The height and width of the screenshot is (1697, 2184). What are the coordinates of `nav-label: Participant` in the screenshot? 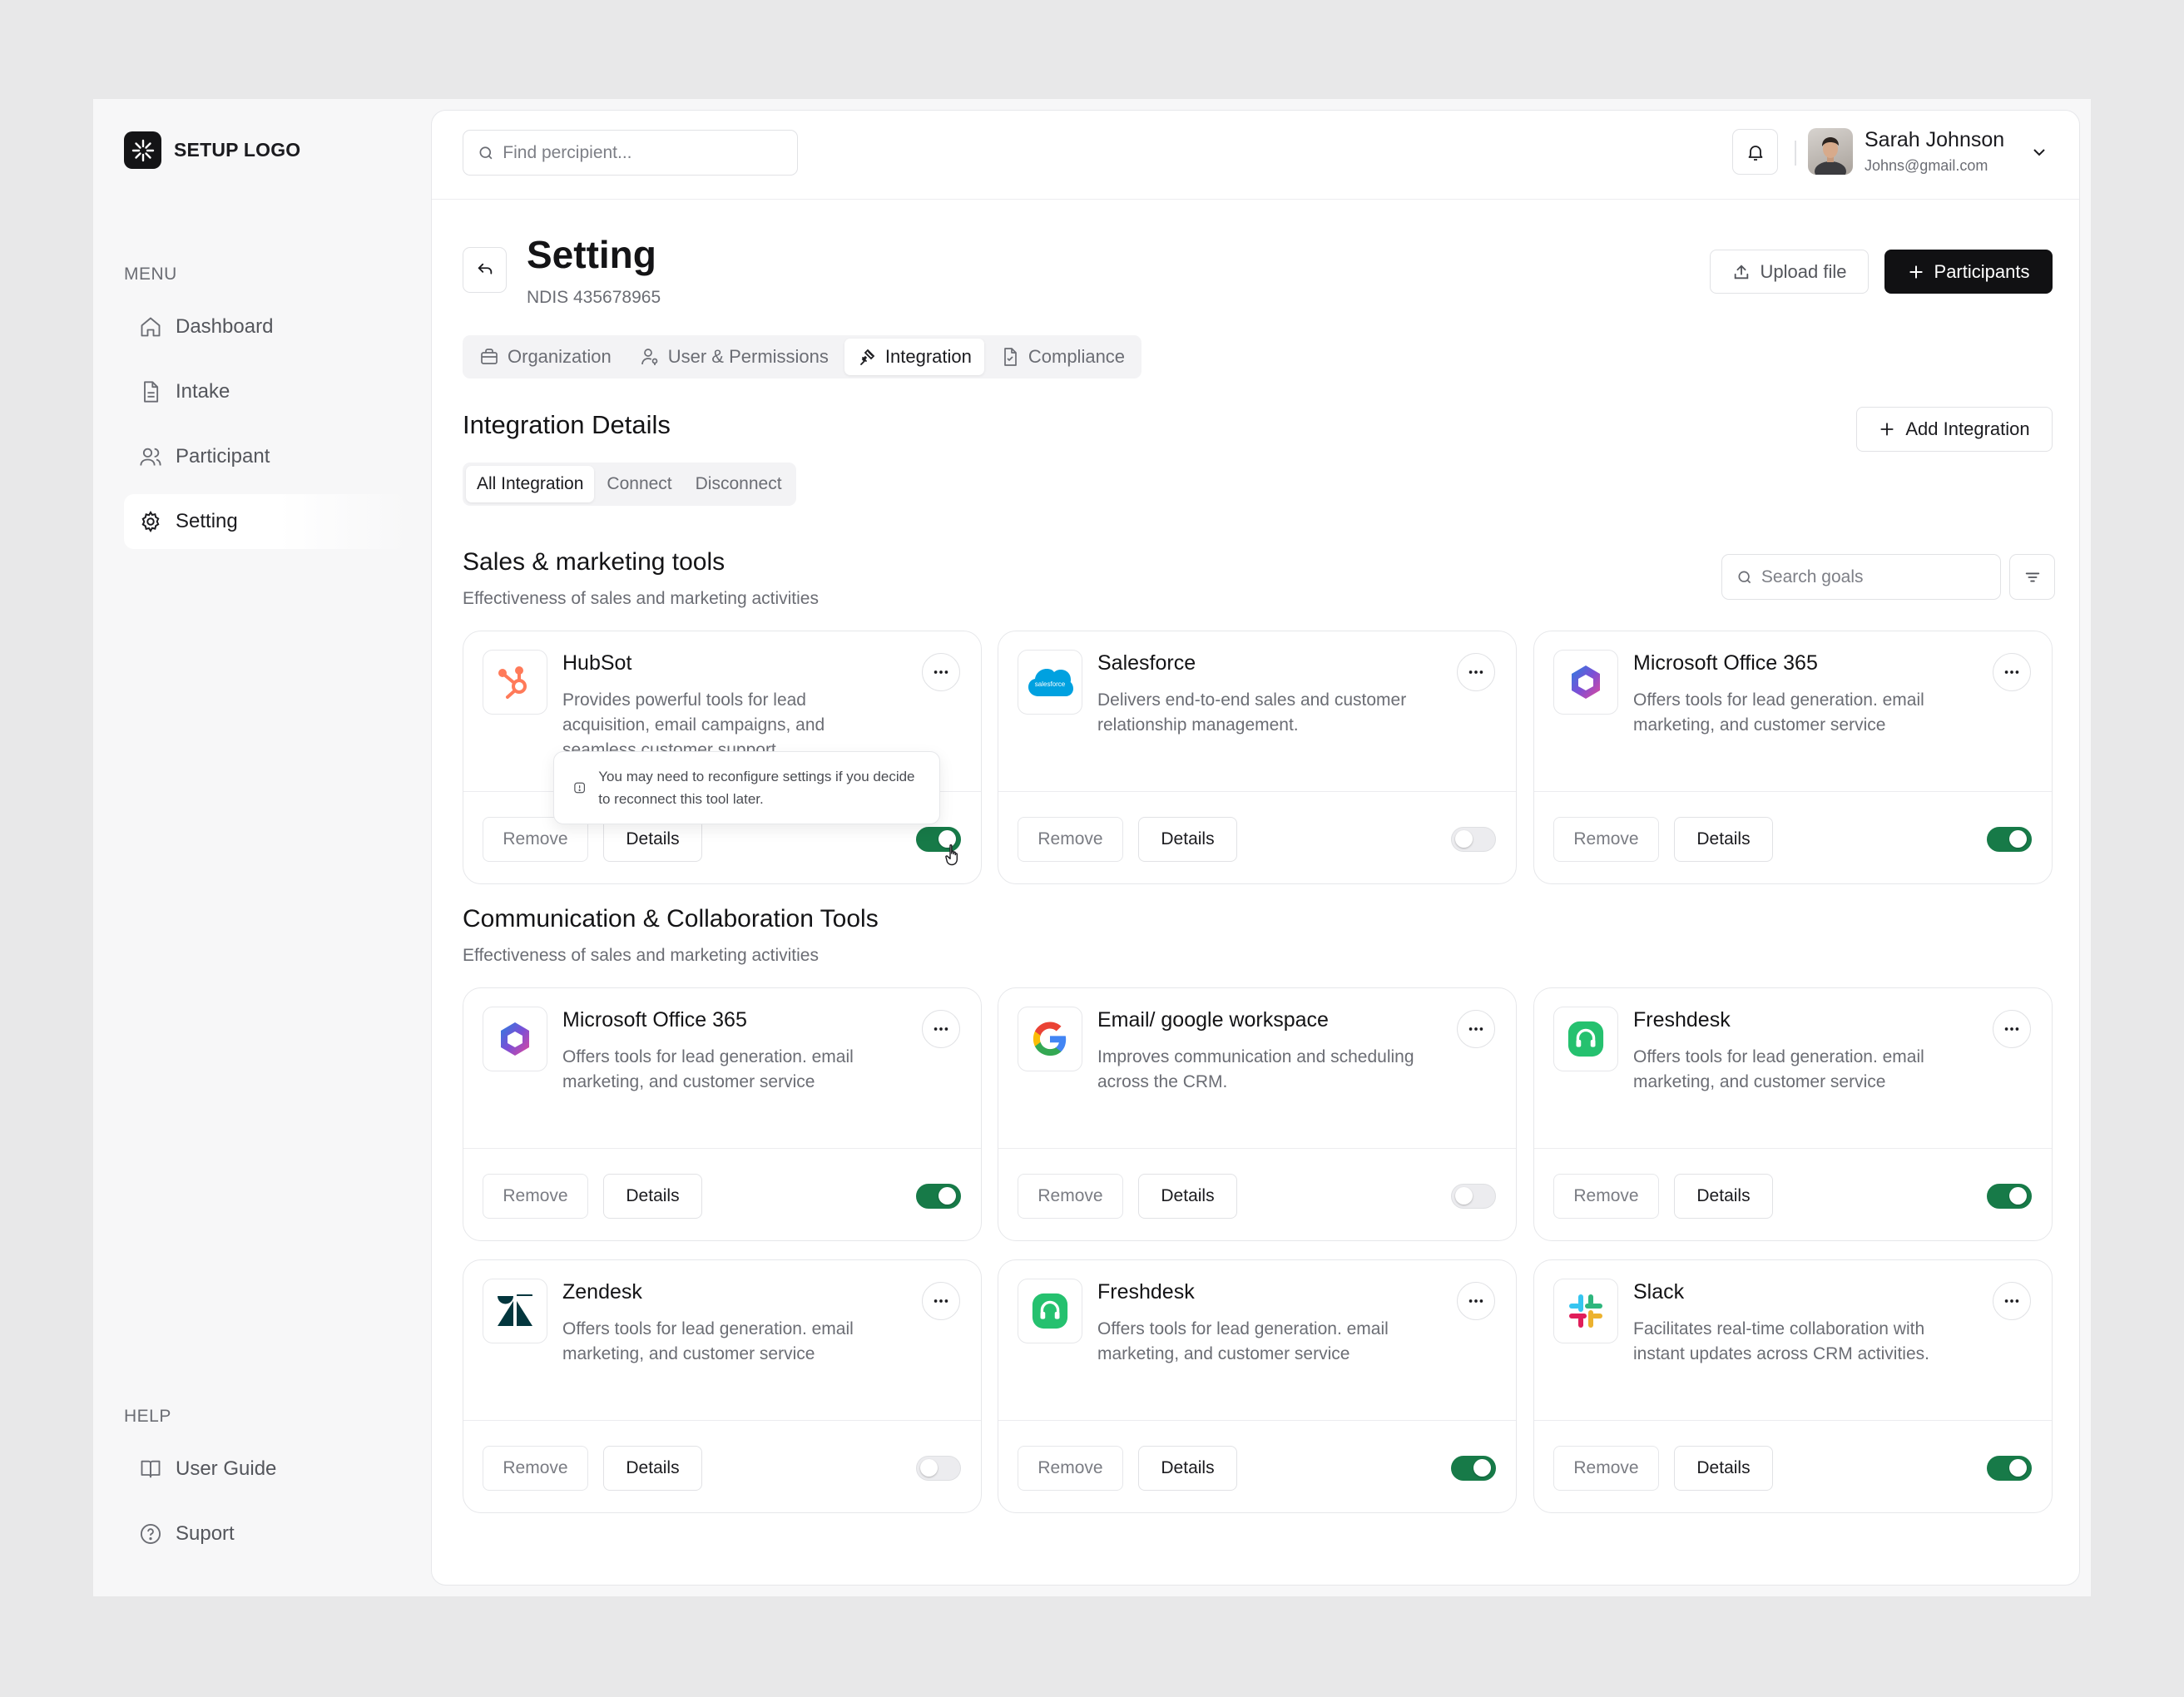 It's located at (223, 456).